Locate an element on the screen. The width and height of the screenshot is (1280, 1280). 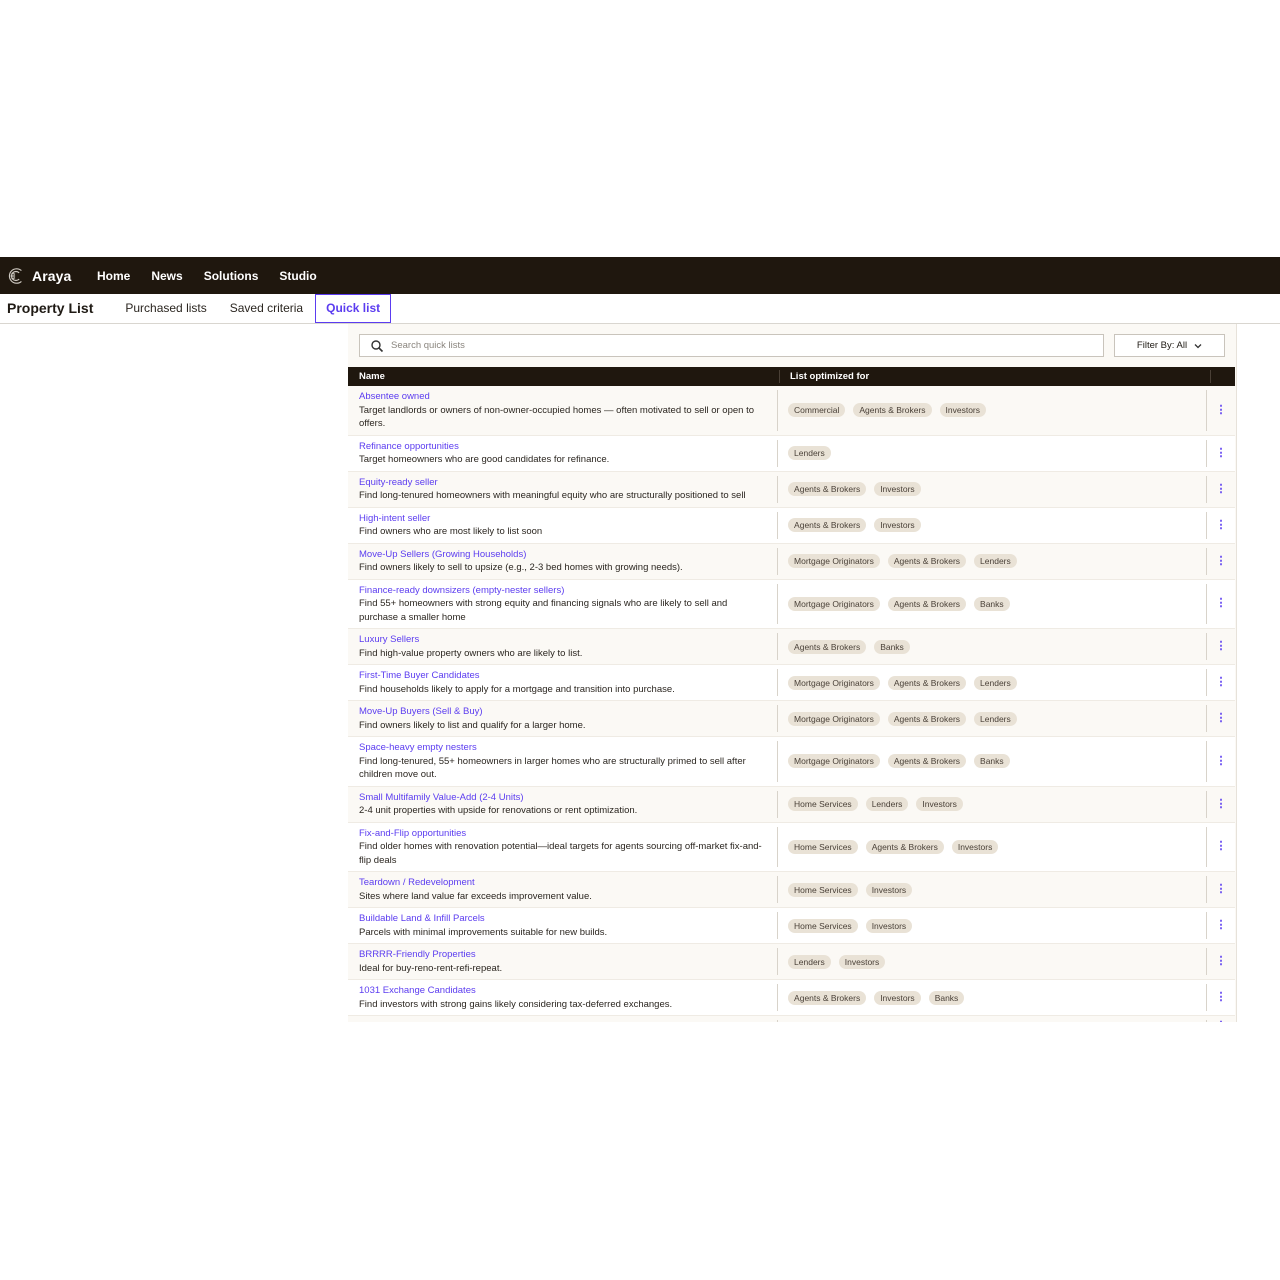
list-title-link: Refinance opportunities is located at coordinates (562, 447).